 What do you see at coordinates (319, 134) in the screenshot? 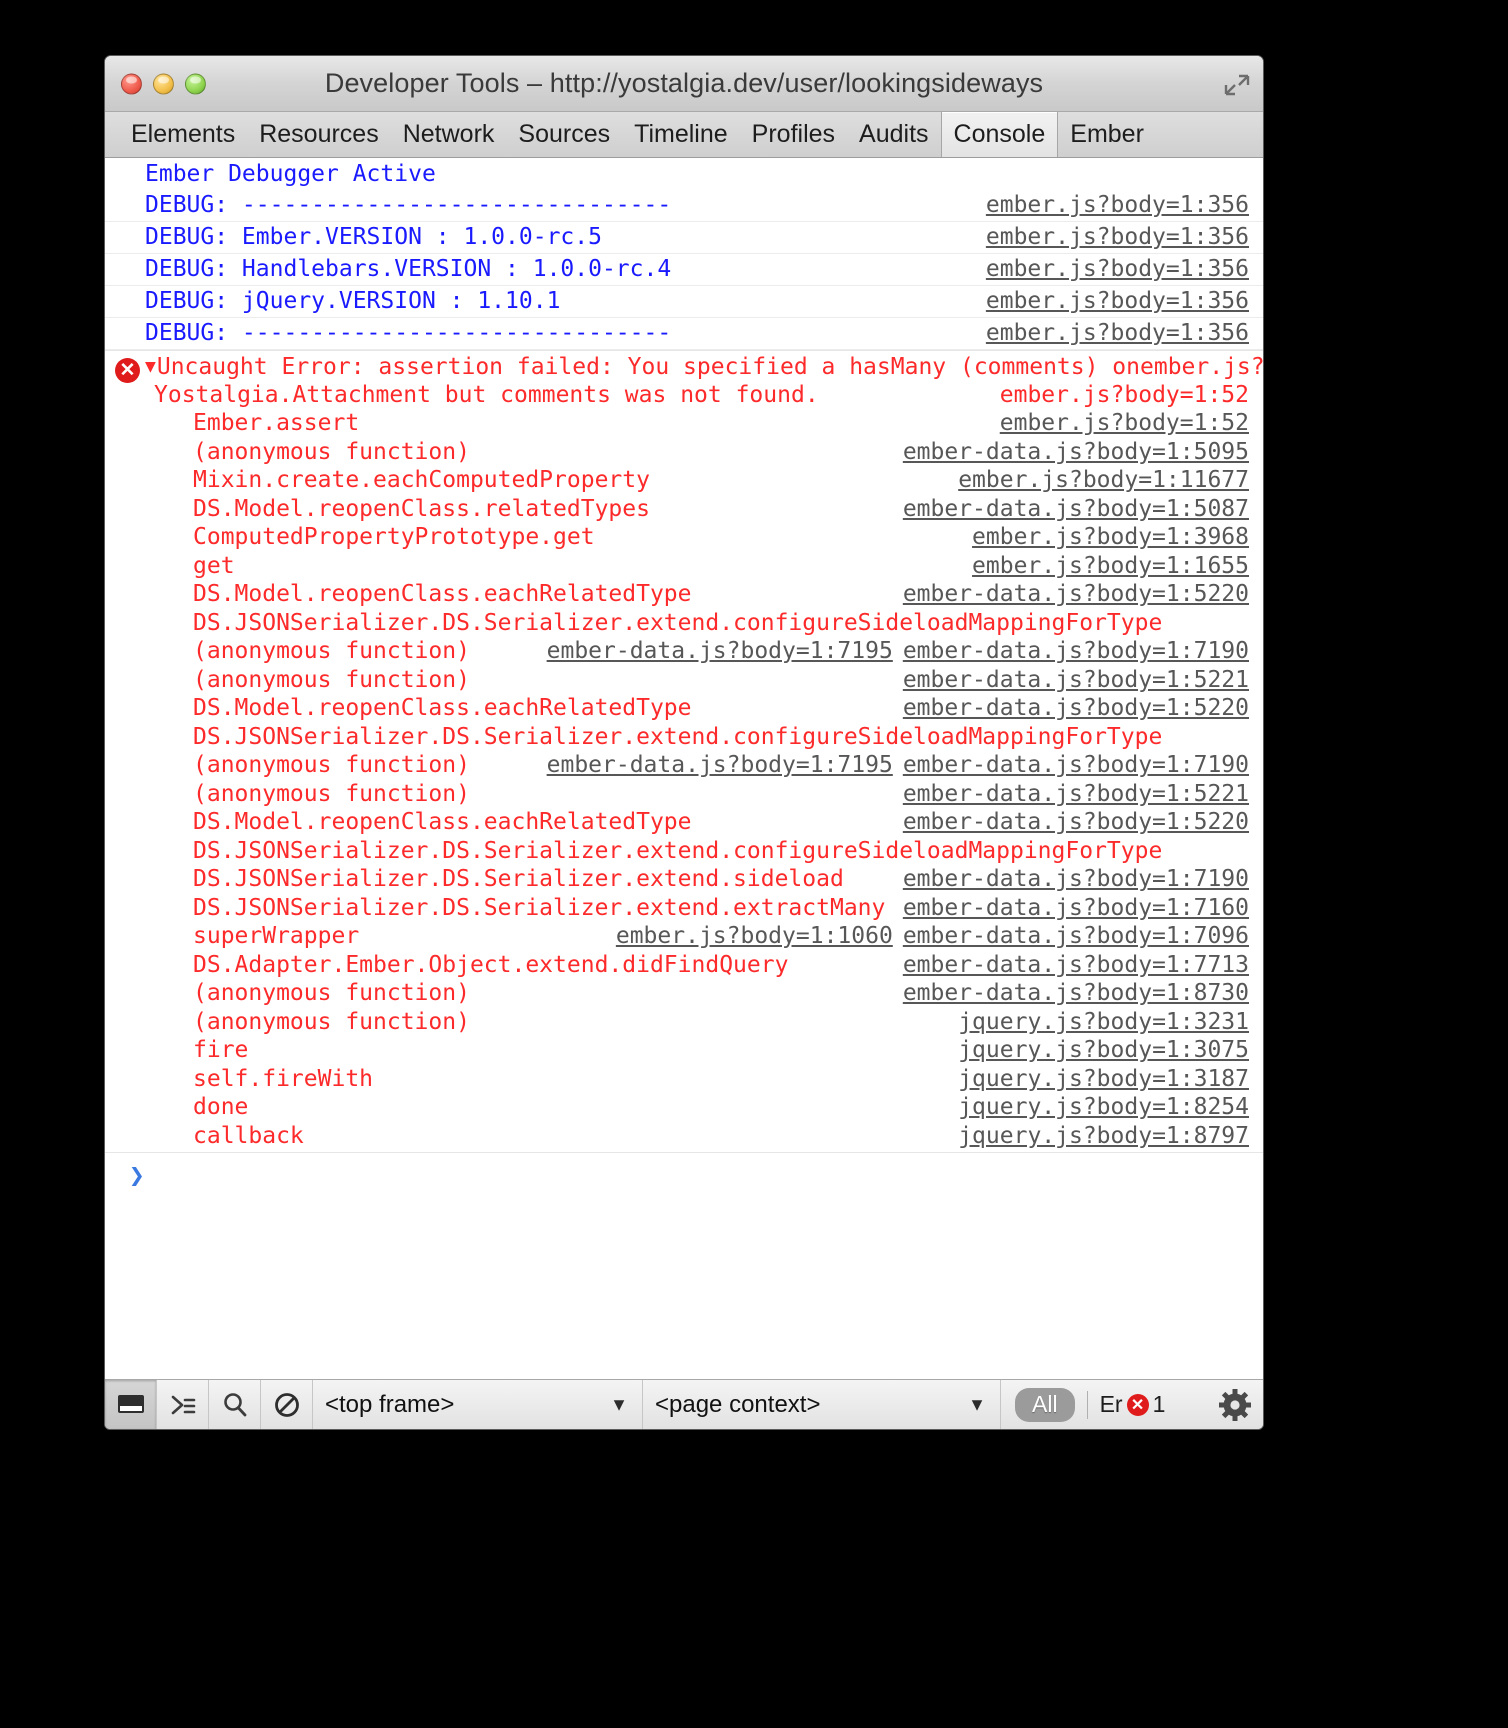
I see `tab-resources: Resources` at bounding box center [319, 134].